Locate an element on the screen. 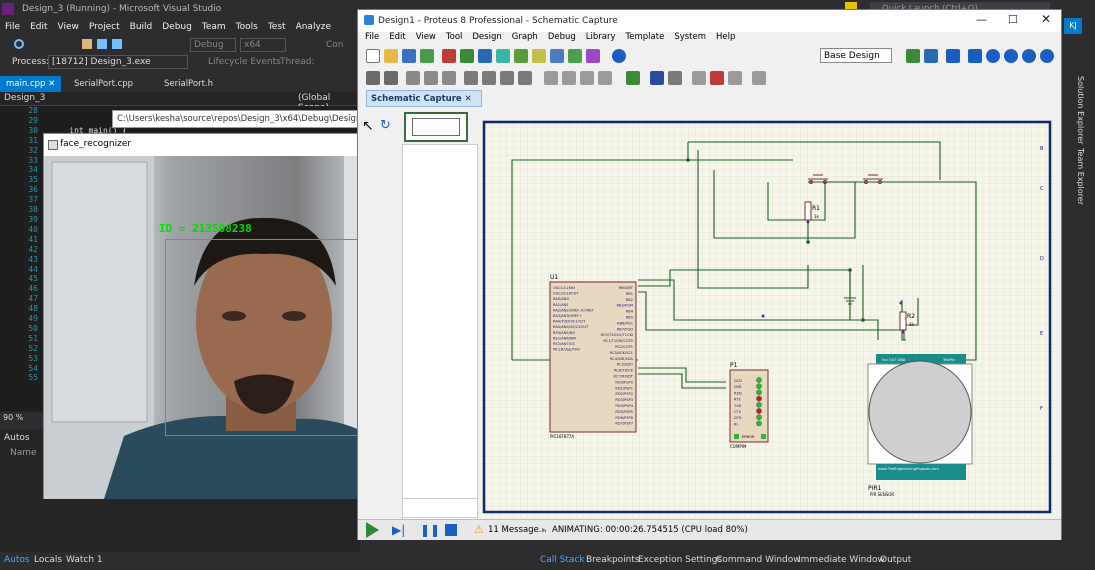 Image resolution: width=1095 pixels, height=570 pixels. tab-serialport-cpp: SerialPort.cpp is located at coordinates (103, 84).